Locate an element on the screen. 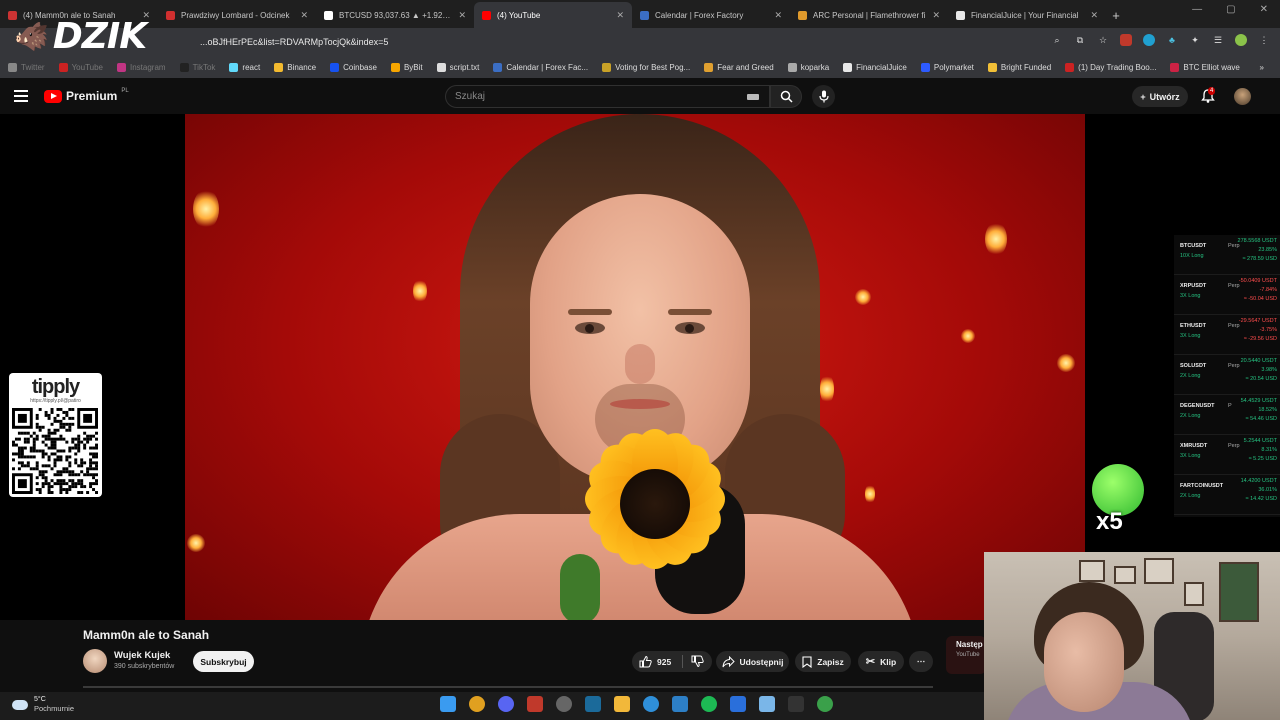 This screenshot has height=720, width=1280. taskbar-chrome-icon is located at coordinates (477, 704).